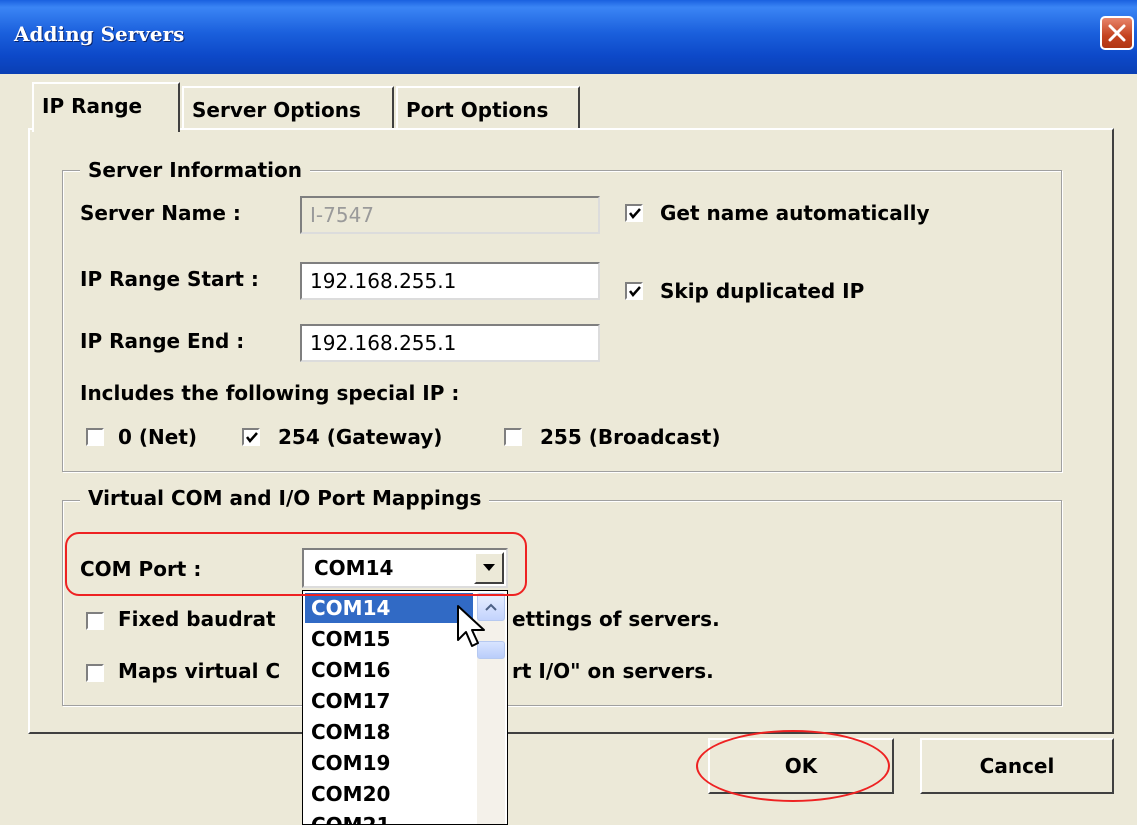 Image resolution: width=1137 pixels, height=825 pixels. Describe the element at coordinates (285, 498) in the screenshot. I see `port-mappings-title: Virtual COM and I/O Port Mappings` at that location.